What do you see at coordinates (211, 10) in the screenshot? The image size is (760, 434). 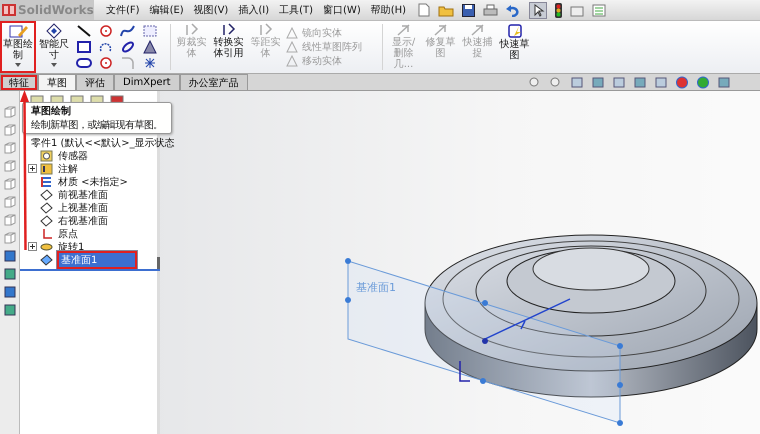 I see `menu-item: 视图(V)` at bounding box center [211, 10].